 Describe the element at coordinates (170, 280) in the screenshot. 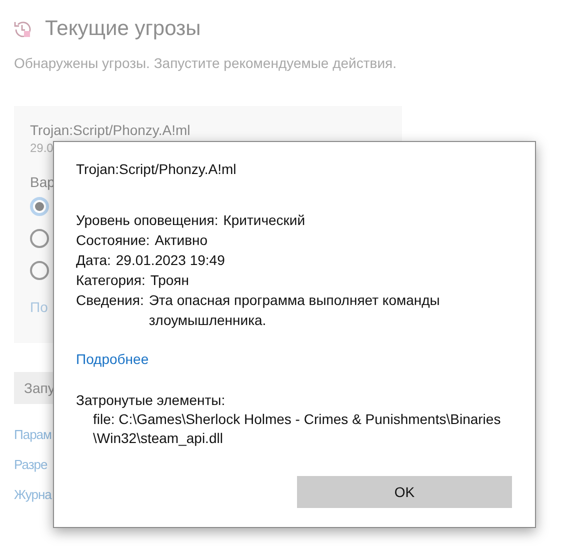

I see `detail-value: Троян` at that location.